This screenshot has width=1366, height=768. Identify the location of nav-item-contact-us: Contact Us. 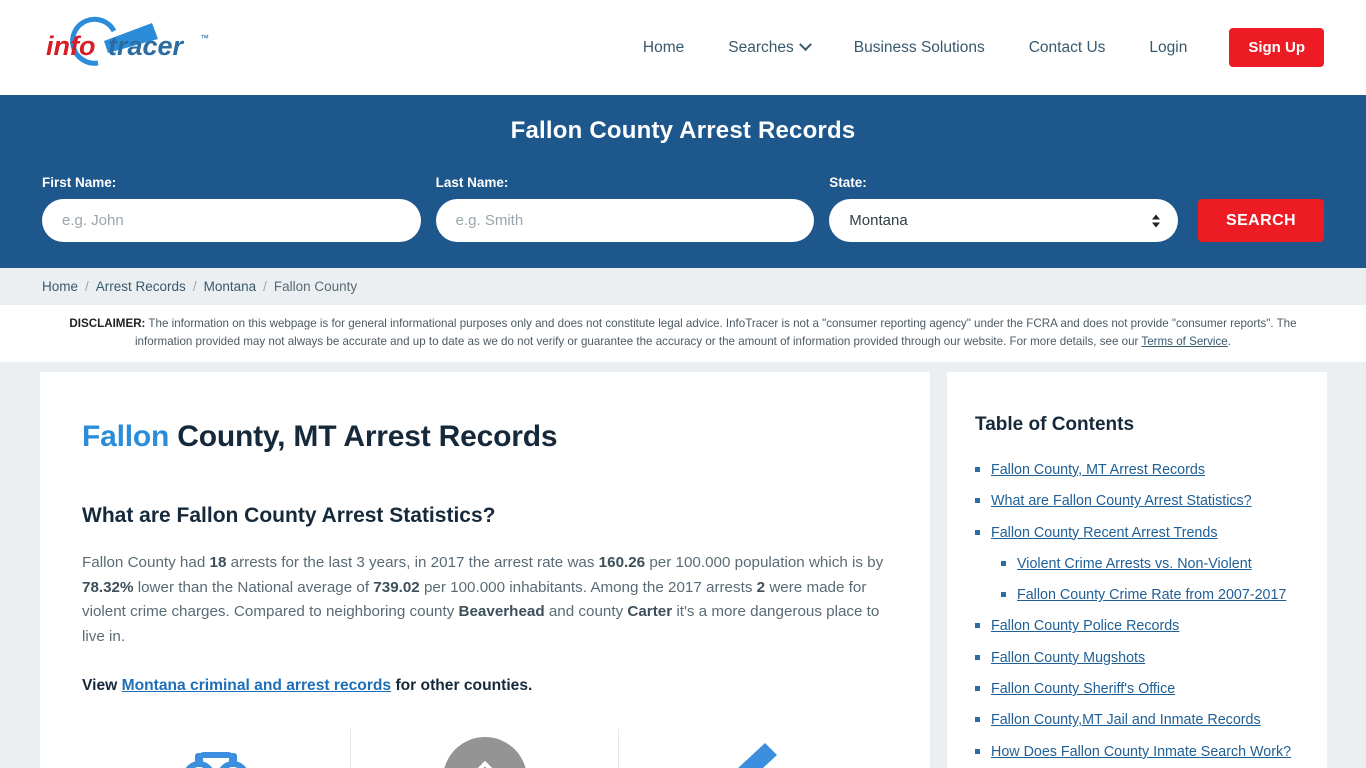
(1067, 48).